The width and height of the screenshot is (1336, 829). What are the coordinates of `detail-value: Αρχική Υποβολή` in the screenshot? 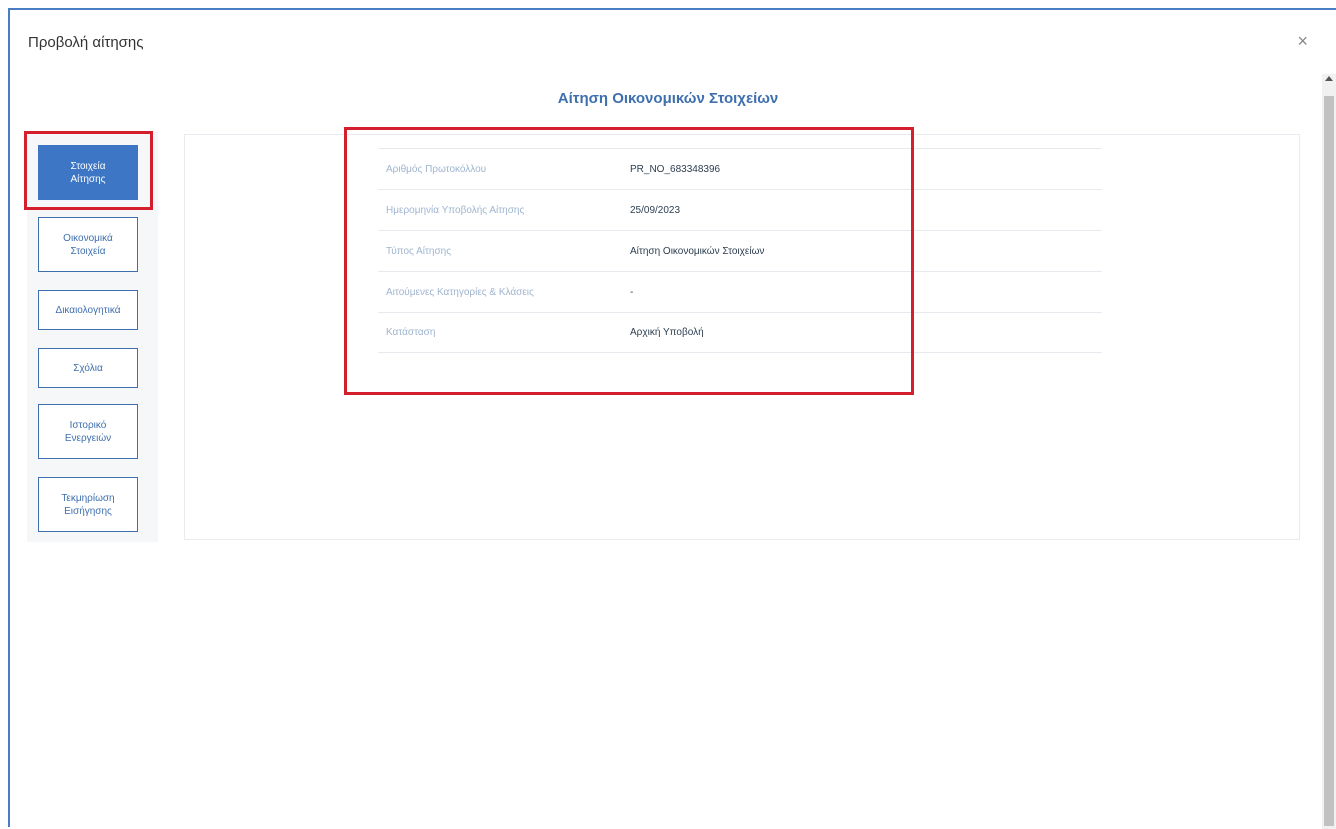 It's located at (667, 332).